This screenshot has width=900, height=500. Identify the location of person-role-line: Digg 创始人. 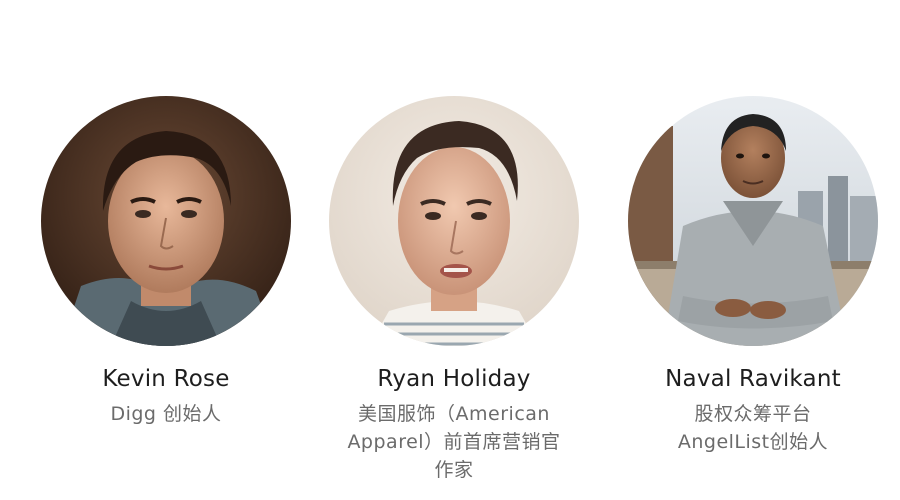
(166, 414).